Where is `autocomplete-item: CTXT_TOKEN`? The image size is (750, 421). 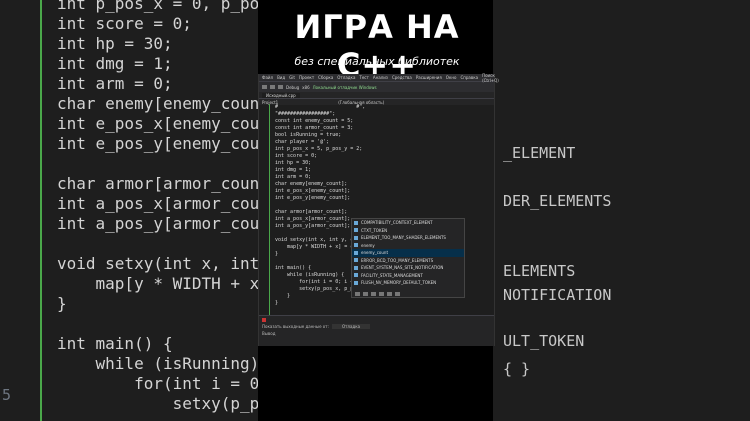
autocomplete-item: CTXT_TOKEN is located at coordinates (408, 231).